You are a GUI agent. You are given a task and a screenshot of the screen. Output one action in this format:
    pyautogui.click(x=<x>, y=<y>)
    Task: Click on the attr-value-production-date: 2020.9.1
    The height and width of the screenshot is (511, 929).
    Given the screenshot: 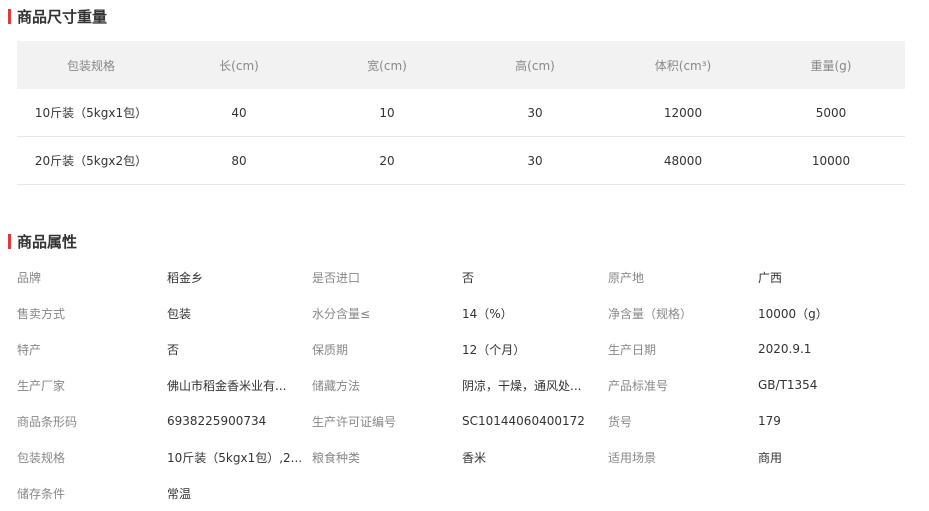 What is the action you would take?
    pyautogui.click(x=785, y=349)
    